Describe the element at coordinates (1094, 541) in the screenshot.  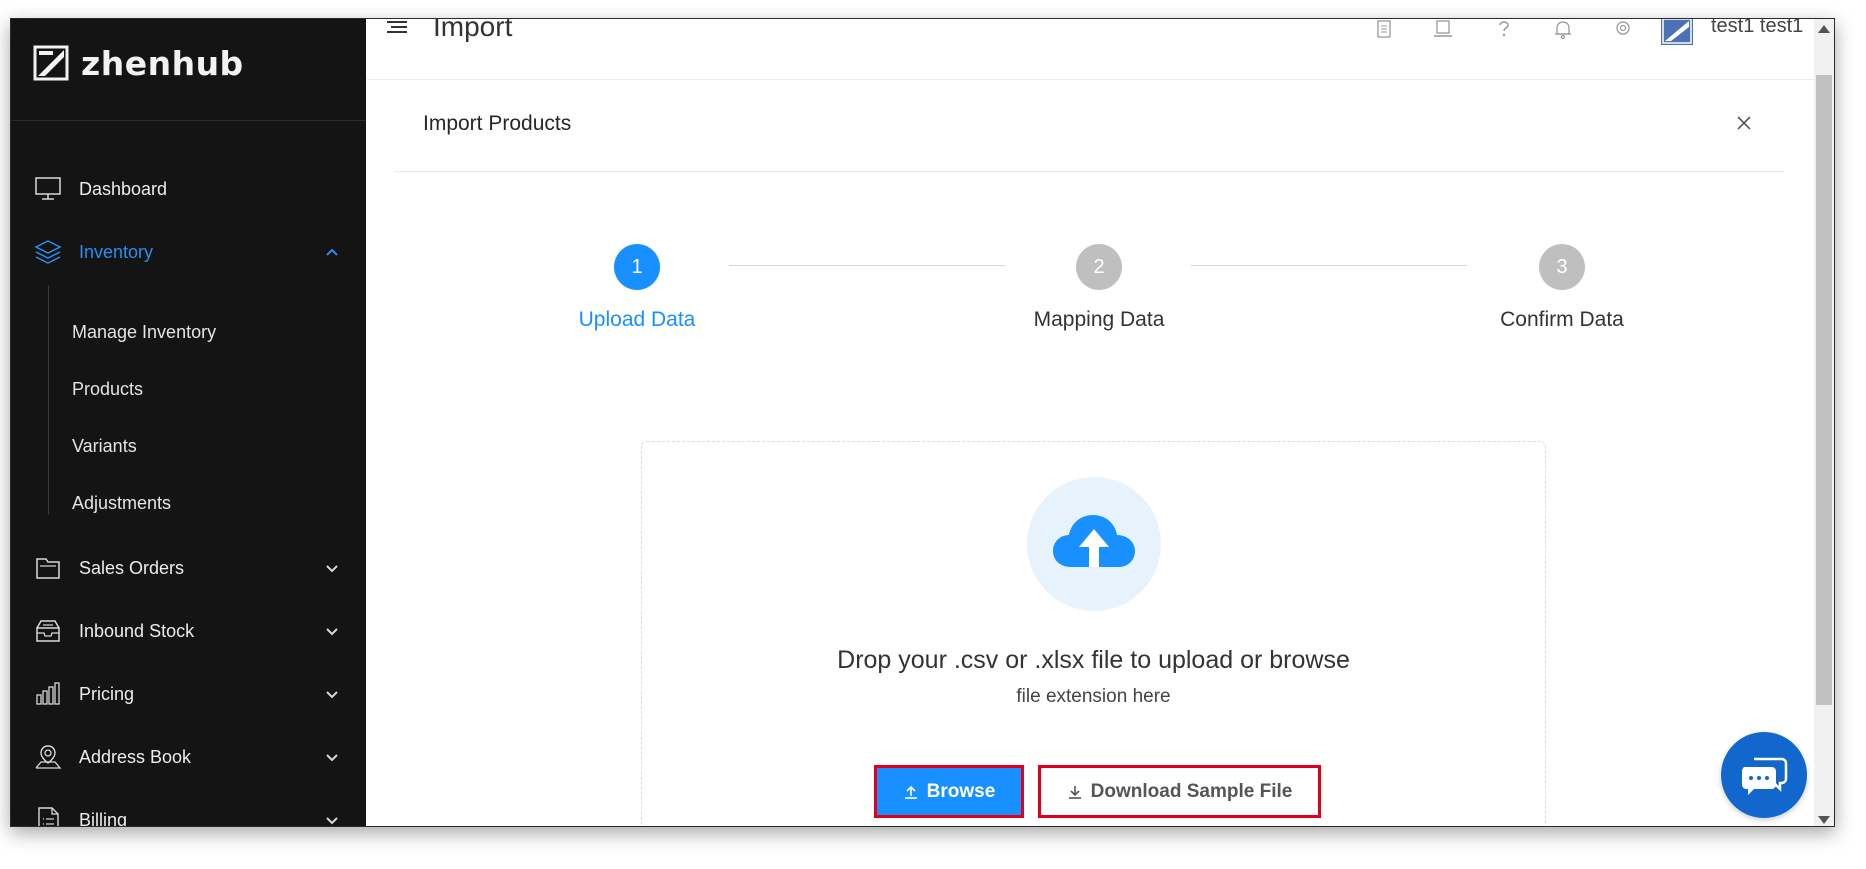
I see `cloud-upload-icon` at that location.